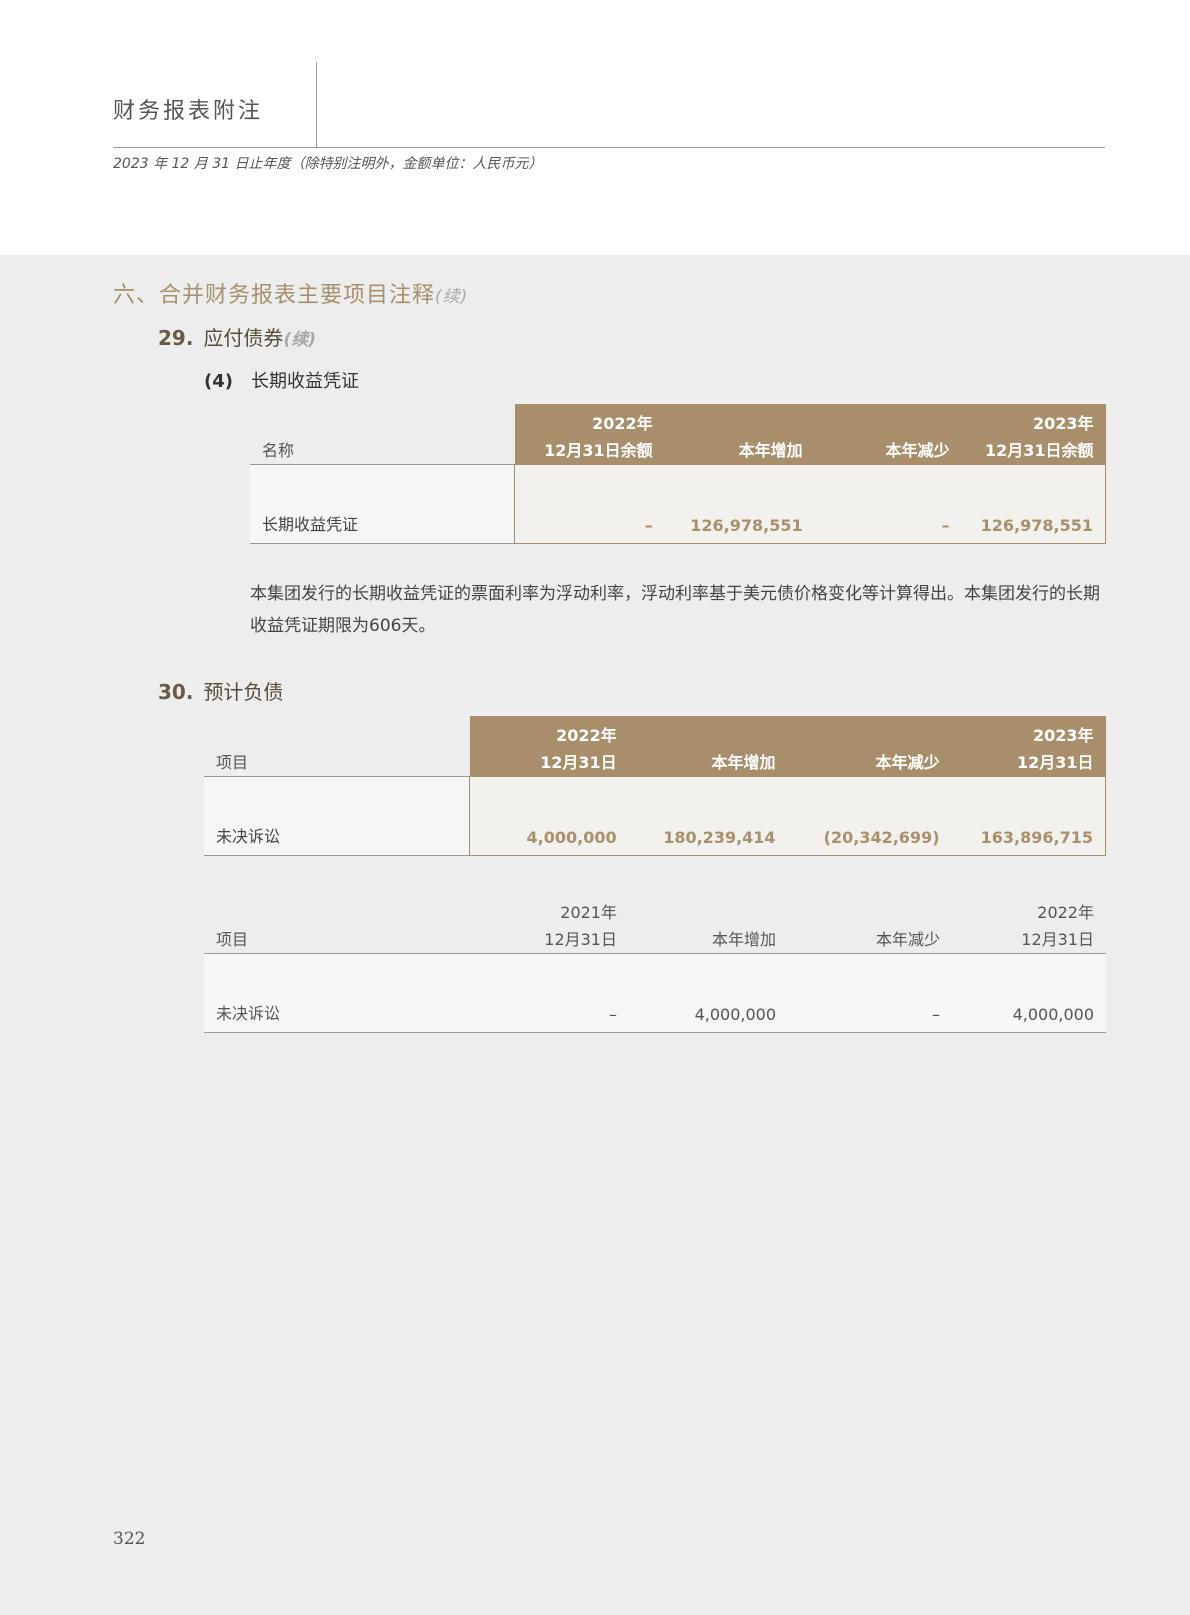 The width and height of the screenshot is (1190, 1615). What do you see at coordinates (452, 297) in the screenshot?
I see `section-title-cont: (续)` at bounding box center [452, 297].